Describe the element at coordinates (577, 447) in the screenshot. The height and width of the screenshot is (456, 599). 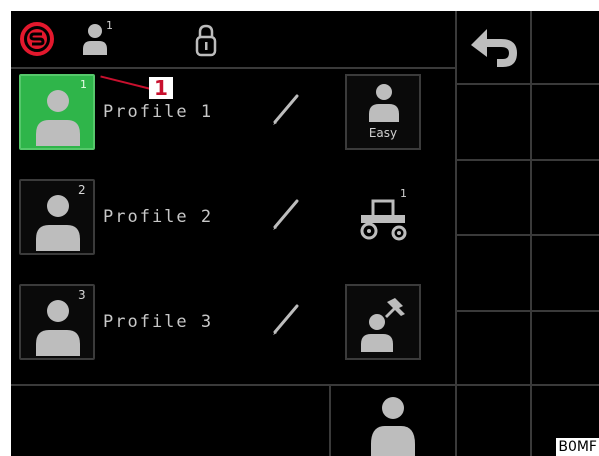
I see `figure-reference: B0MF` at that location.